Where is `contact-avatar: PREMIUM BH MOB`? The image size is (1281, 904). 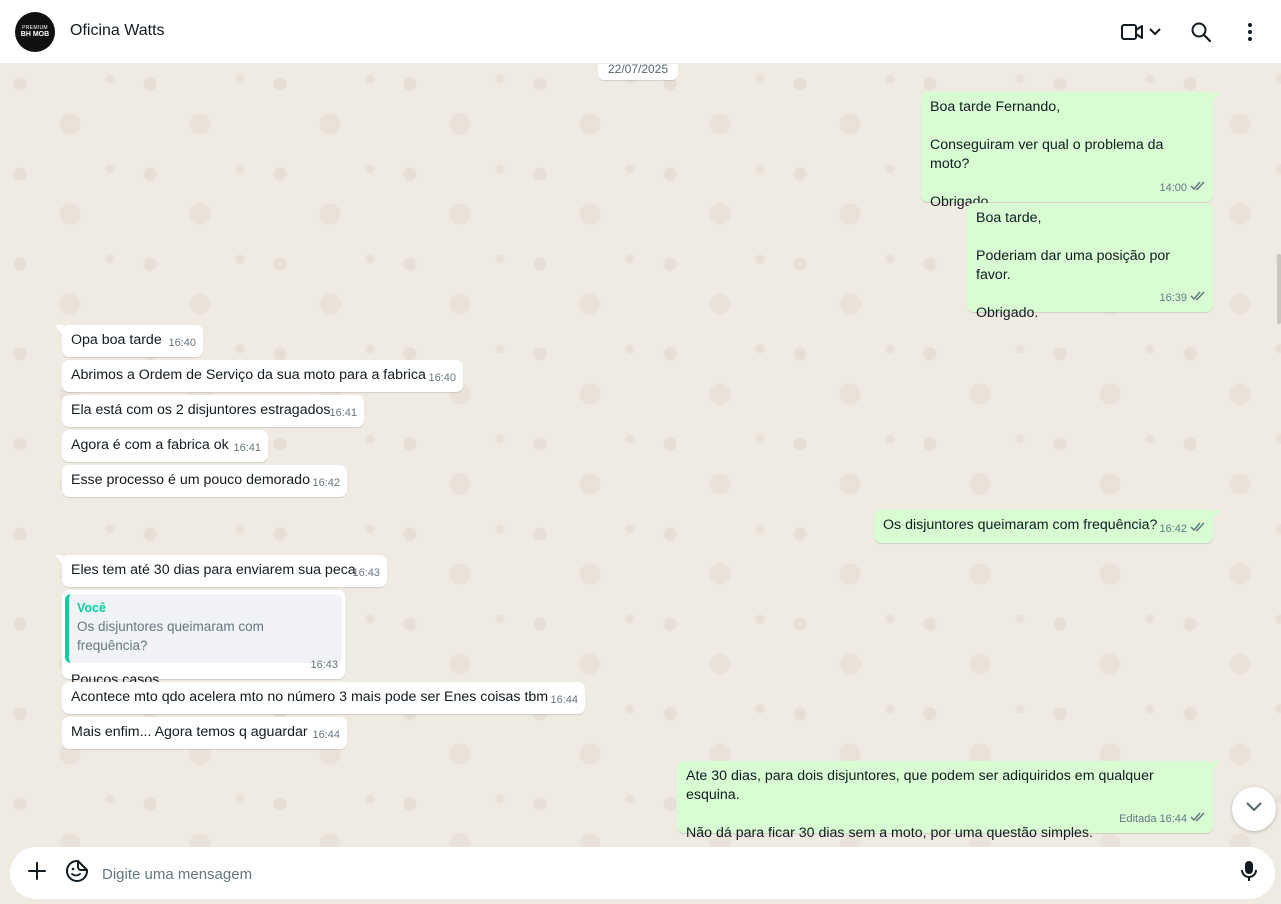
contact-avatar: PREMIUM BH MOB is located at coordinates (35, 32).